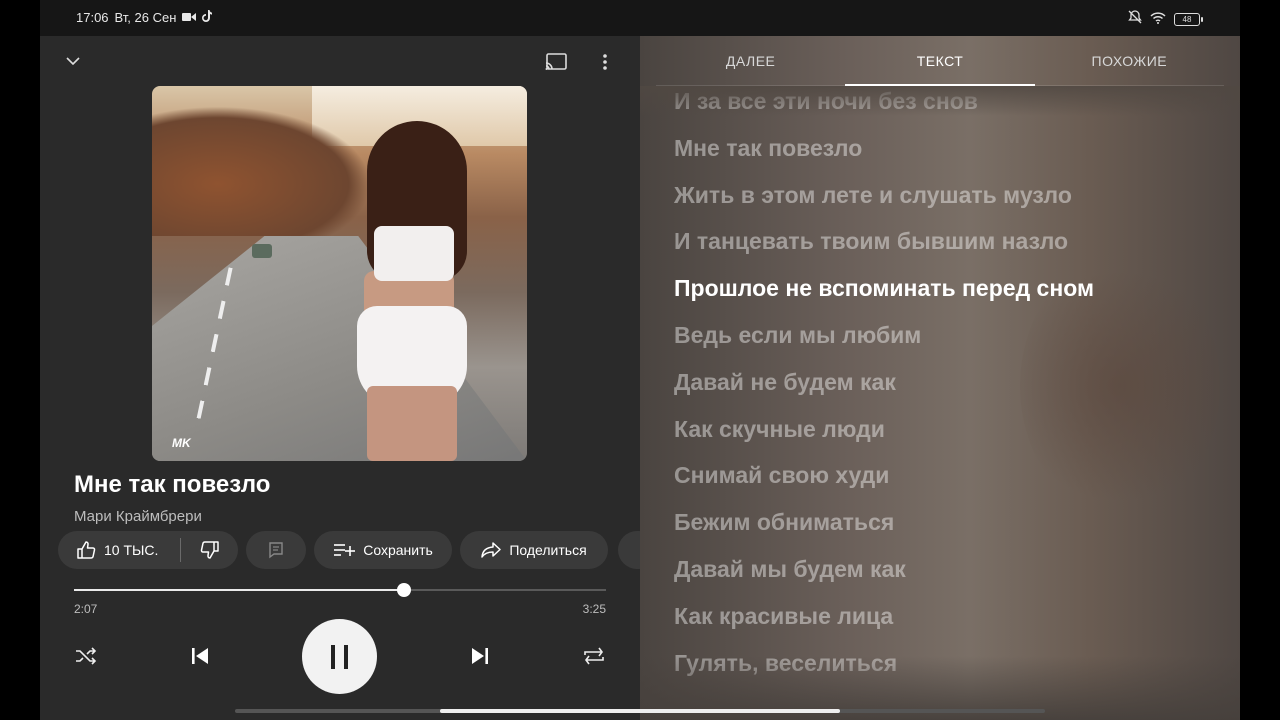 The height and width of the screenshot is (720, 1280). Describe the element at coordinates (944, 475) in the screenshot. I see `lyric-line: Снимай свою худи` at that location.